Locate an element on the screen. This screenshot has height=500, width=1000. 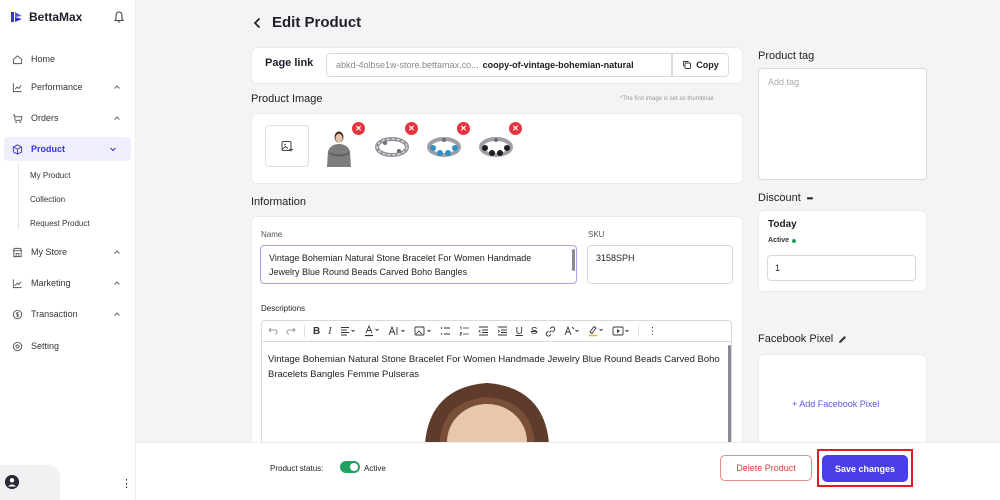
sidebar-item-my-store: My Store is located at coordinates (67, 252).